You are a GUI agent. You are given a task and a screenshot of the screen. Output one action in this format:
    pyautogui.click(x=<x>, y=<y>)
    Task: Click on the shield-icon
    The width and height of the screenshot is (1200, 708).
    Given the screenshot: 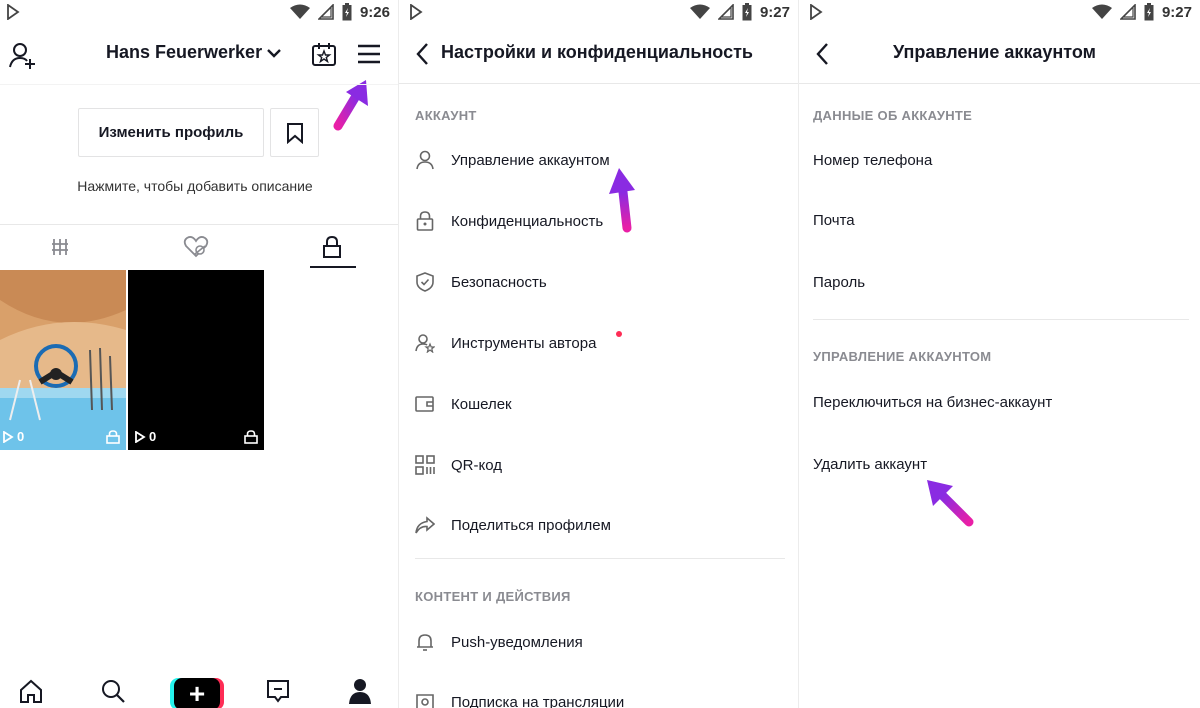 What is the action you would take?
    pyautogui.click(x=425, y=282)
    